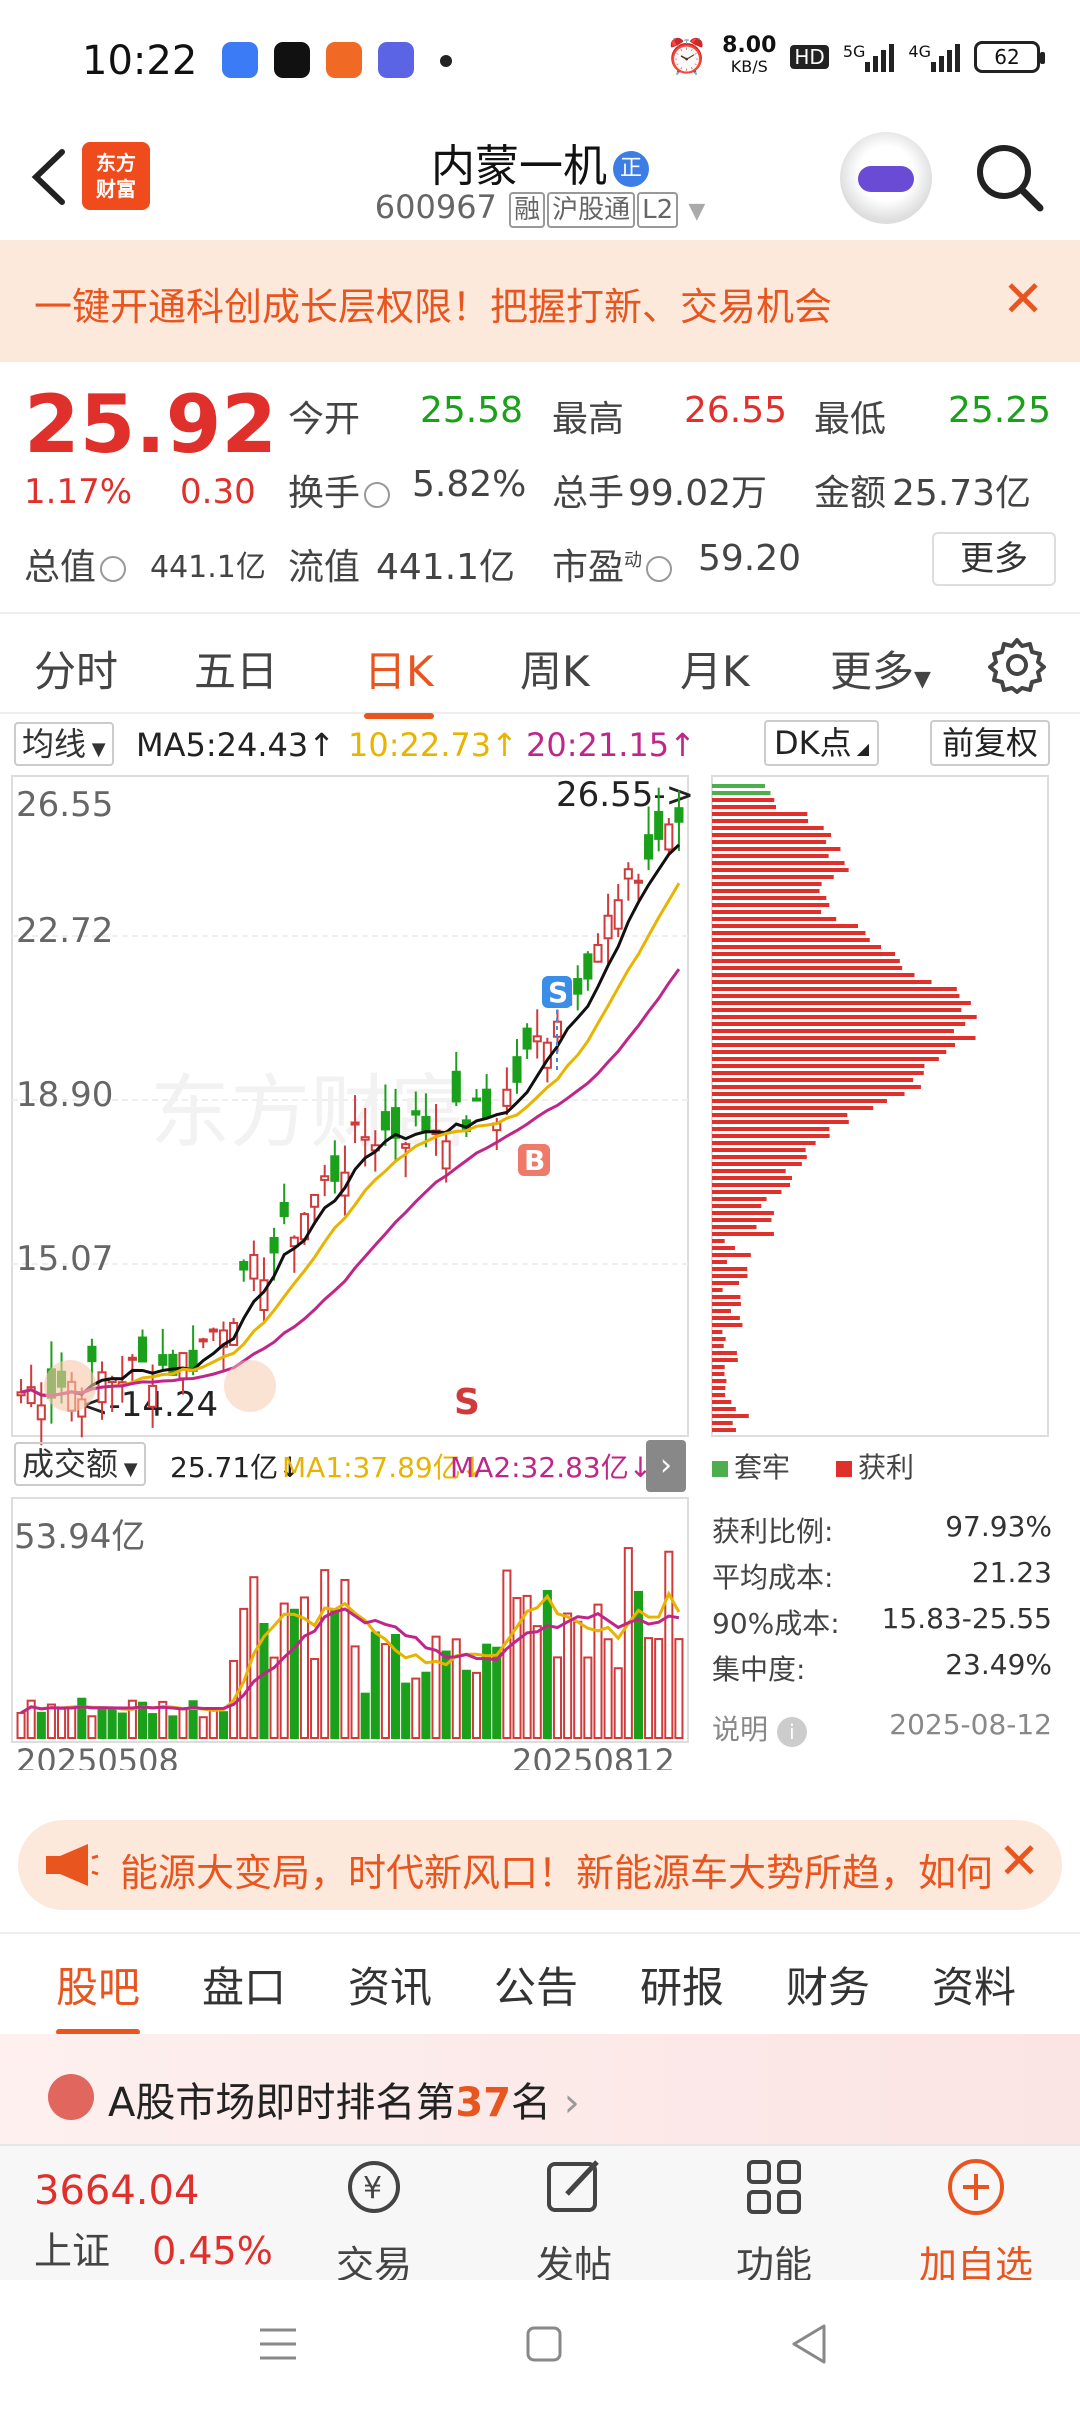 This screenshot has height=2412, width=1080. Describe the element at coordinates (390, 1984) in the screenshot. I see `tab-news: 资讯` at that location.